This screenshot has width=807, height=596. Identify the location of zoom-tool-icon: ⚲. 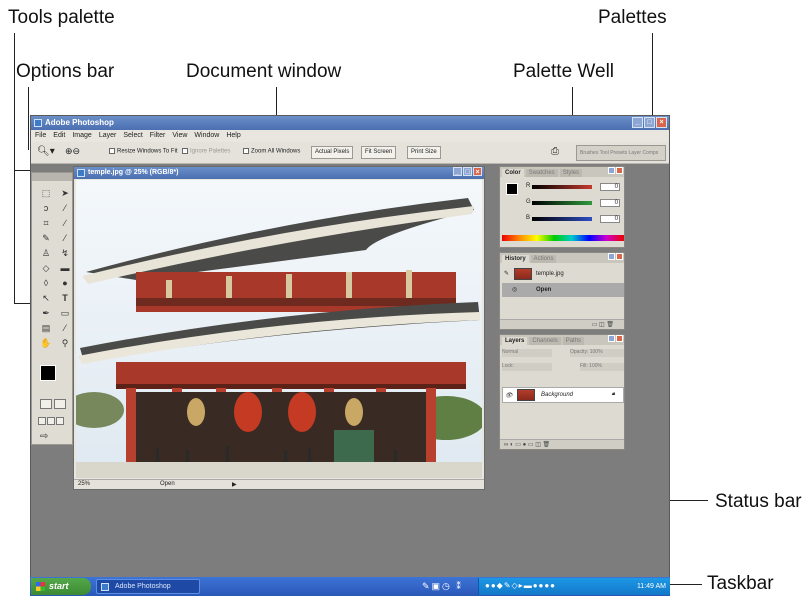
(65, 343).